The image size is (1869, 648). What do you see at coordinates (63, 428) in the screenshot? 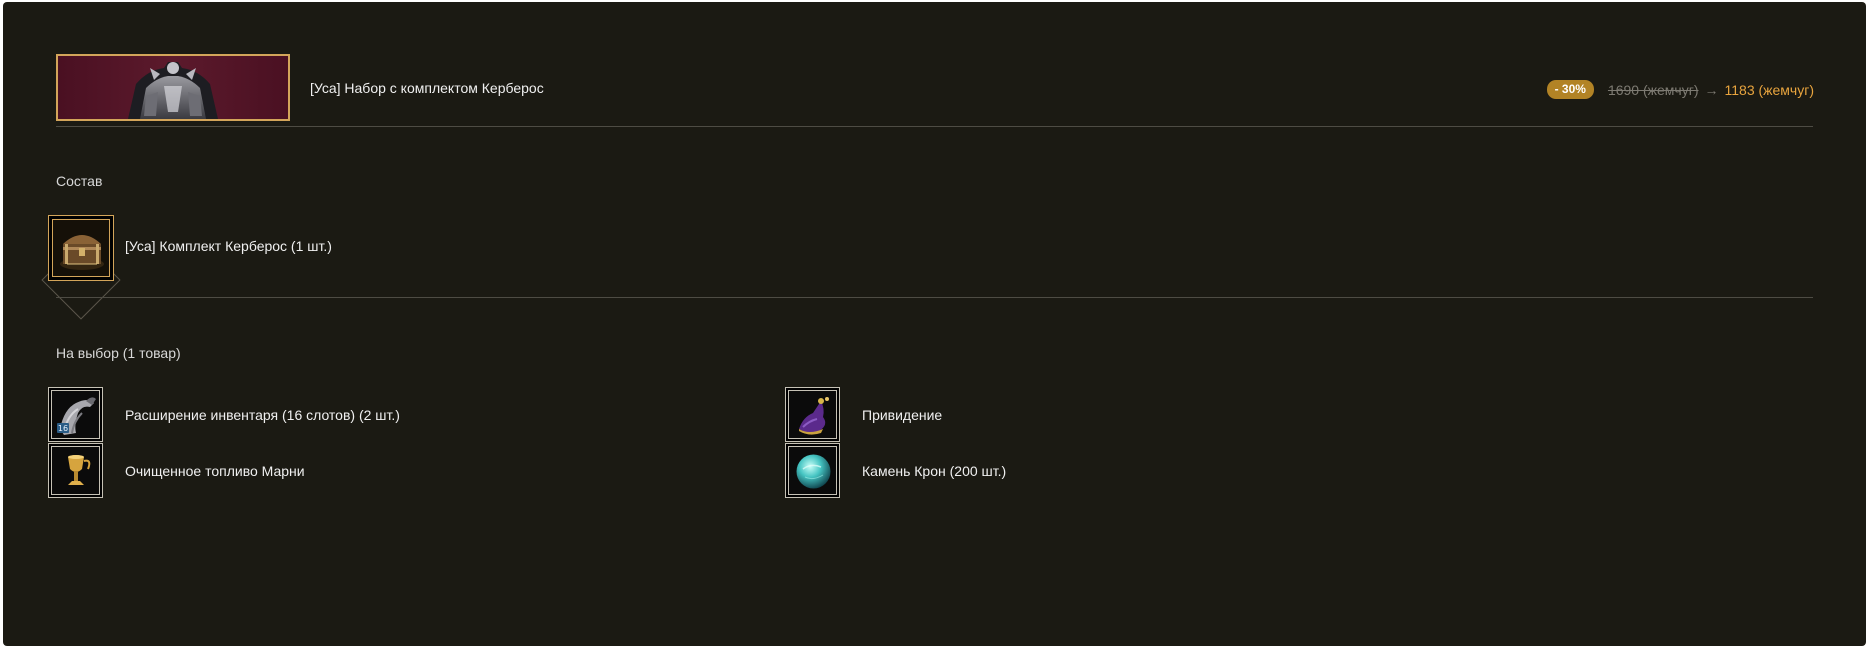
I see `inventory-badge: 16` at bounding box center [63, 428].